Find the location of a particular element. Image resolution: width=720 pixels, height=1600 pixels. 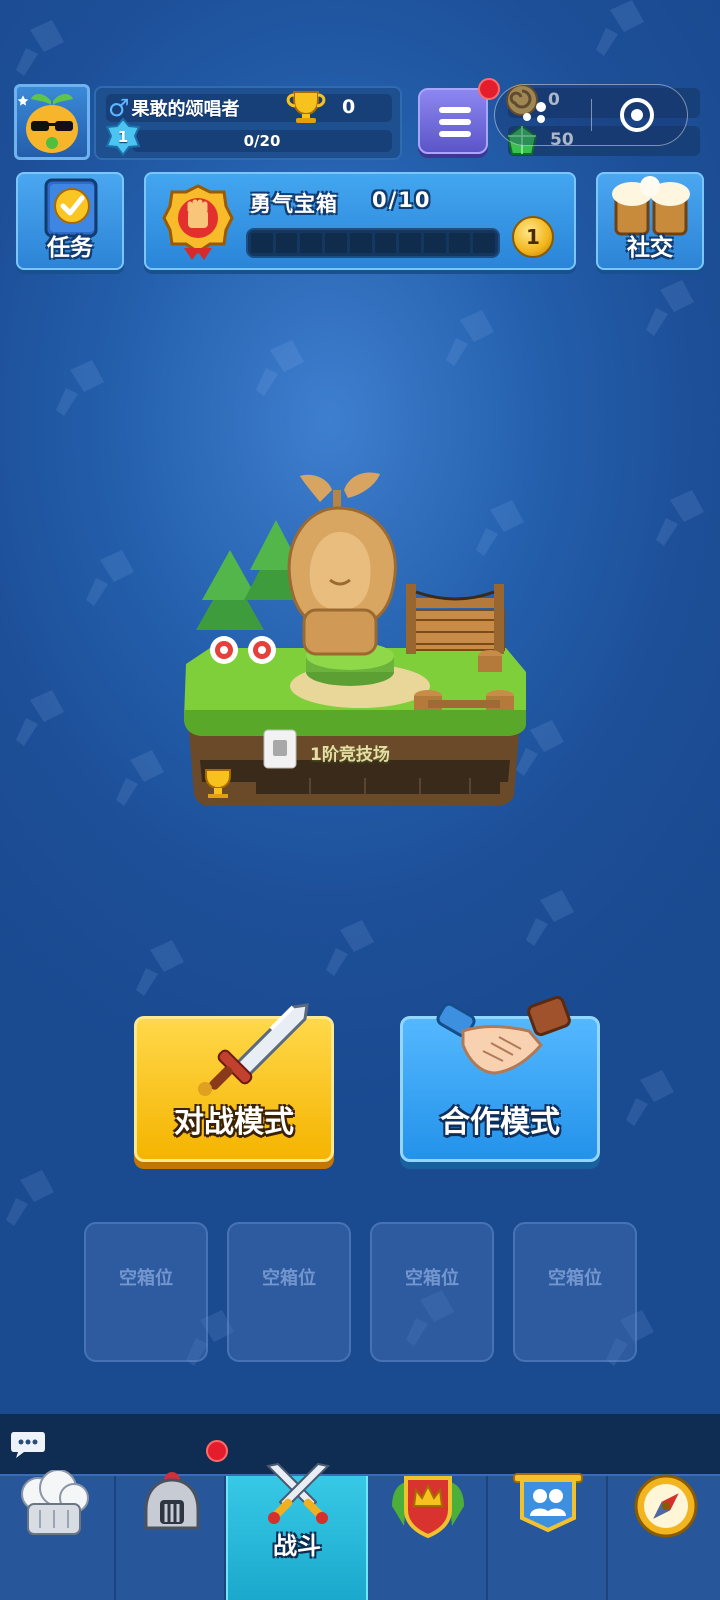

menu-notification-dot is located at coordinates (489, 89).